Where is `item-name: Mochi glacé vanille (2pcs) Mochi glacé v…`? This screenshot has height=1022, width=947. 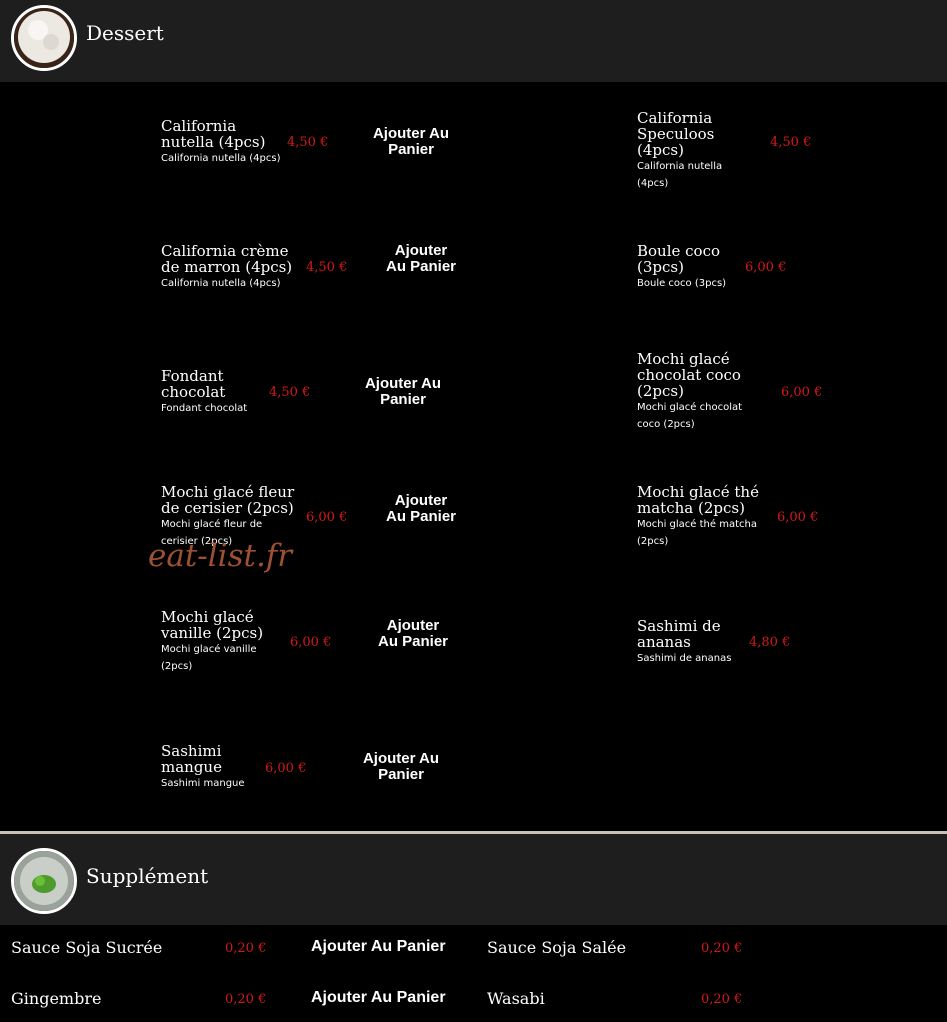
item-name: Mochi glacé vanille (2pcs) Mochi glacé v… is located at coordinates (216, 642).